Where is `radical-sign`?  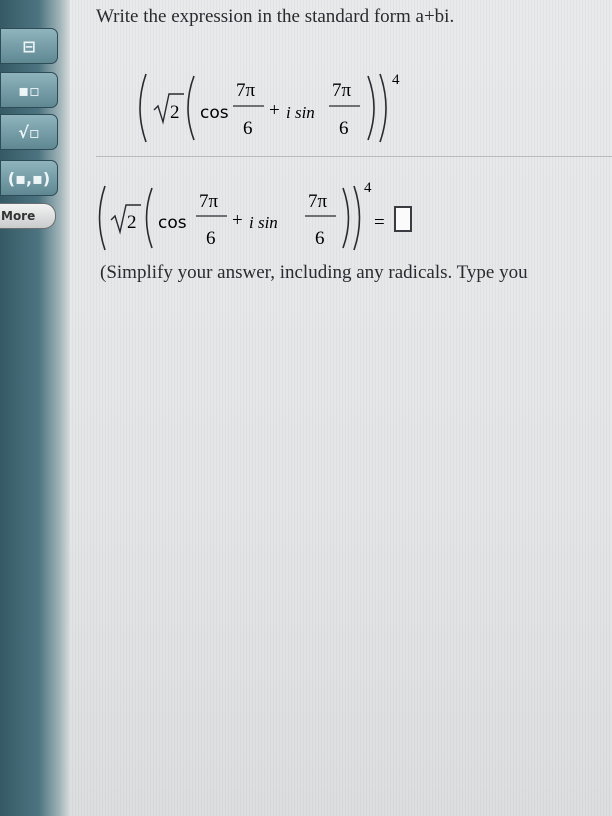
radical-sign is located at coordinates (168, 109).